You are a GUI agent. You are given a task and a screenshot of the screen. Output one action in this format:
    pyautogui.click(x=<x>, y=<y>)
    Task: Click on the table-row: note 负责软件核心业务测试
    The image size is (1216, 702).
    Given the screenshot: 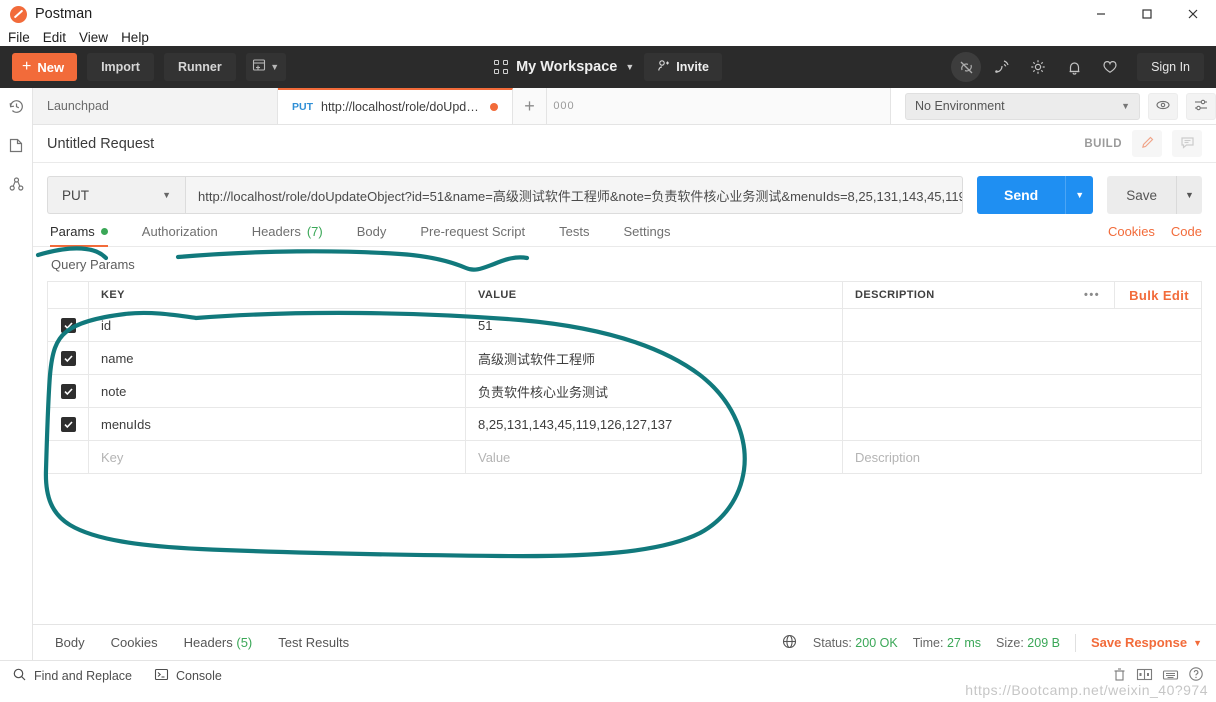 What is the action you would take?
    pyautogui.click(x=624, y=391)
    